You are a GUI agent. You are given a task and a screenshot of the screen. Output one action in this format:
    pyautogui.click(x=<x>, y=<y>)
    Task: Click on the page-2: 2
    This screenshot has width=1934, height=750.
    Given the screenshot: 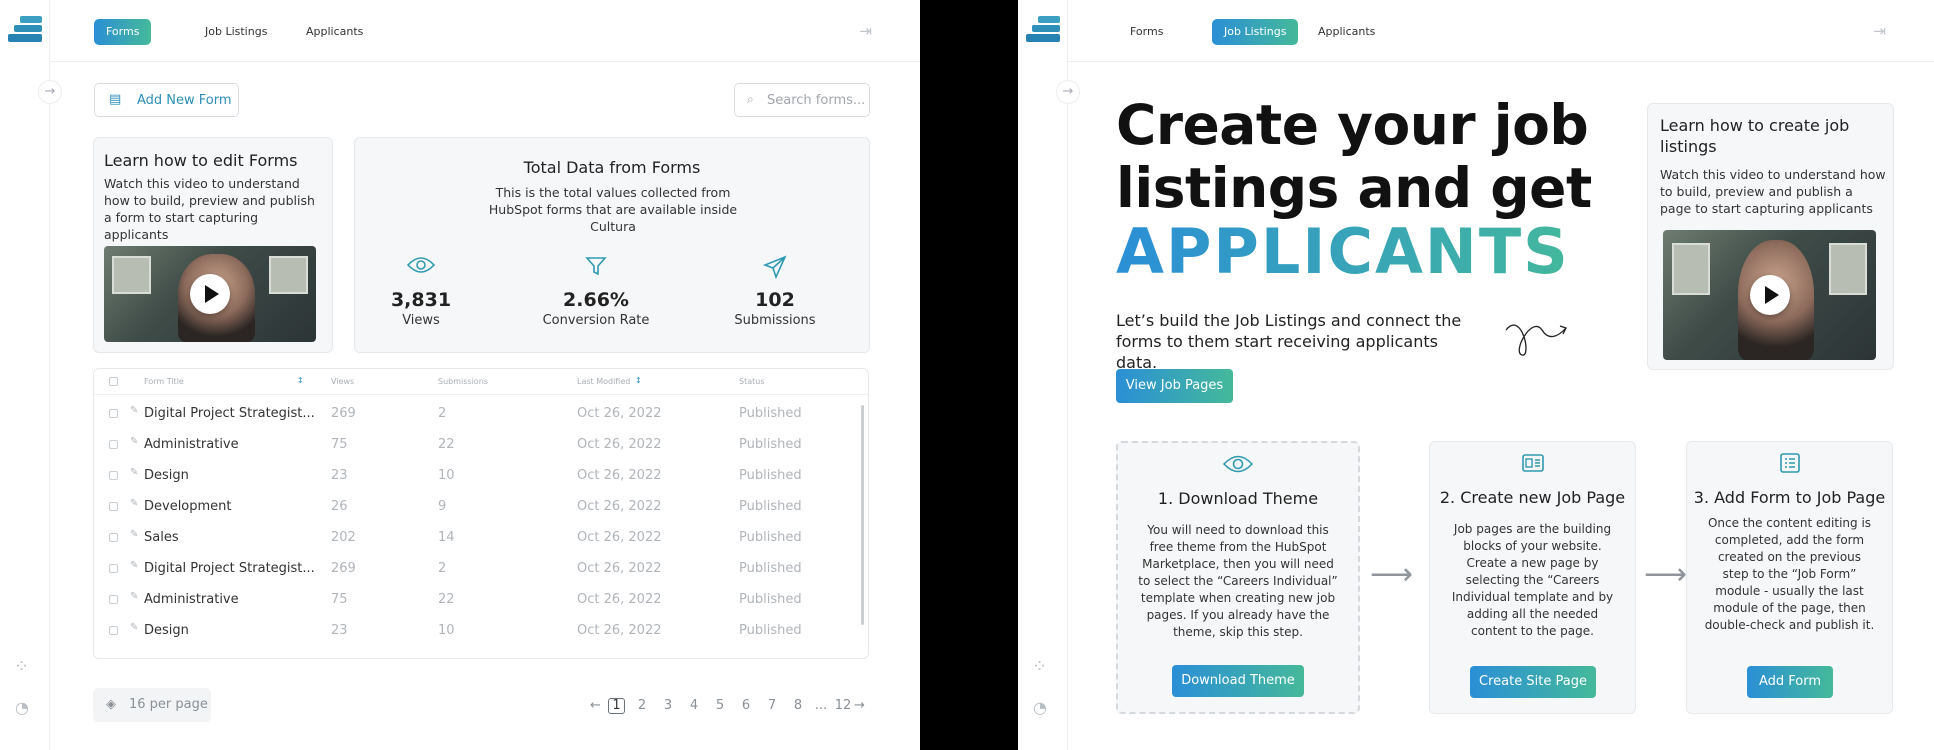 What is the action you would take?
    pyautogui.click(x=642, y=705)
    